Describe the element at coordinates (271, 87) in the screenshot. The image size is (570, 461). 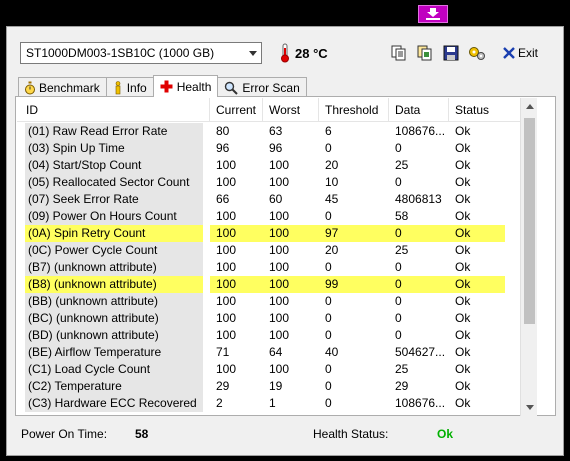
I see `tab-label: Error Scan` at that location.